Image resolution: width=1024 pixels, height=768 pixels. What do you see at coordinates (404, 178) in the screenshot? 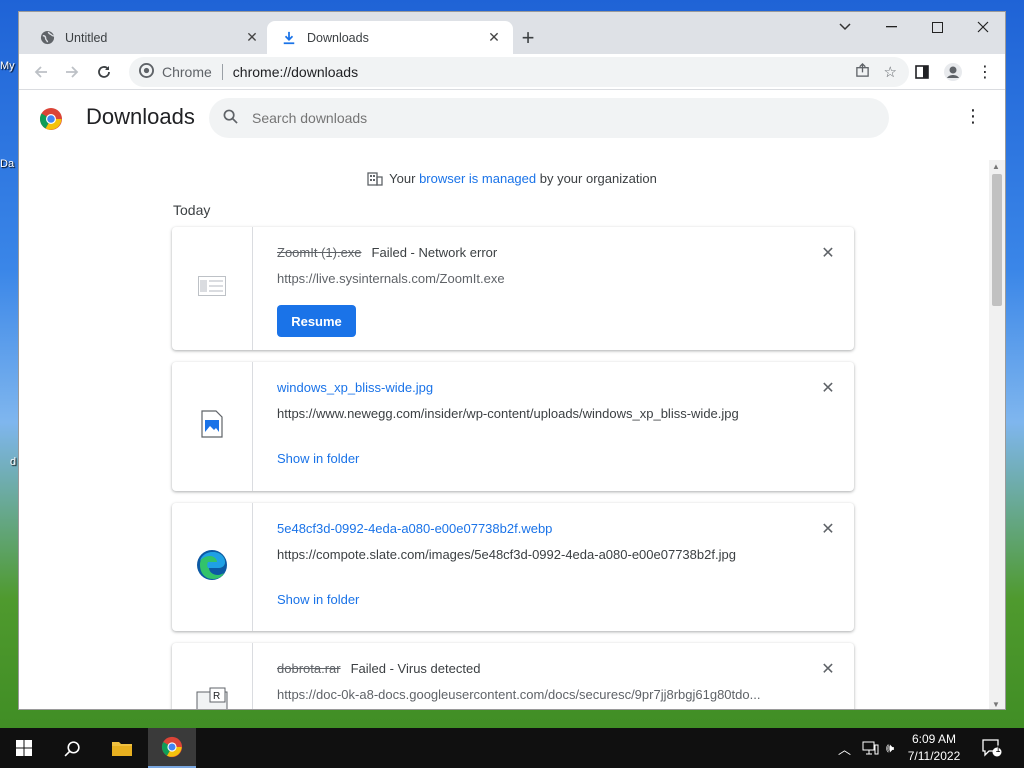
I see `managed-prefix: Your` at bounding box center [404, 178].